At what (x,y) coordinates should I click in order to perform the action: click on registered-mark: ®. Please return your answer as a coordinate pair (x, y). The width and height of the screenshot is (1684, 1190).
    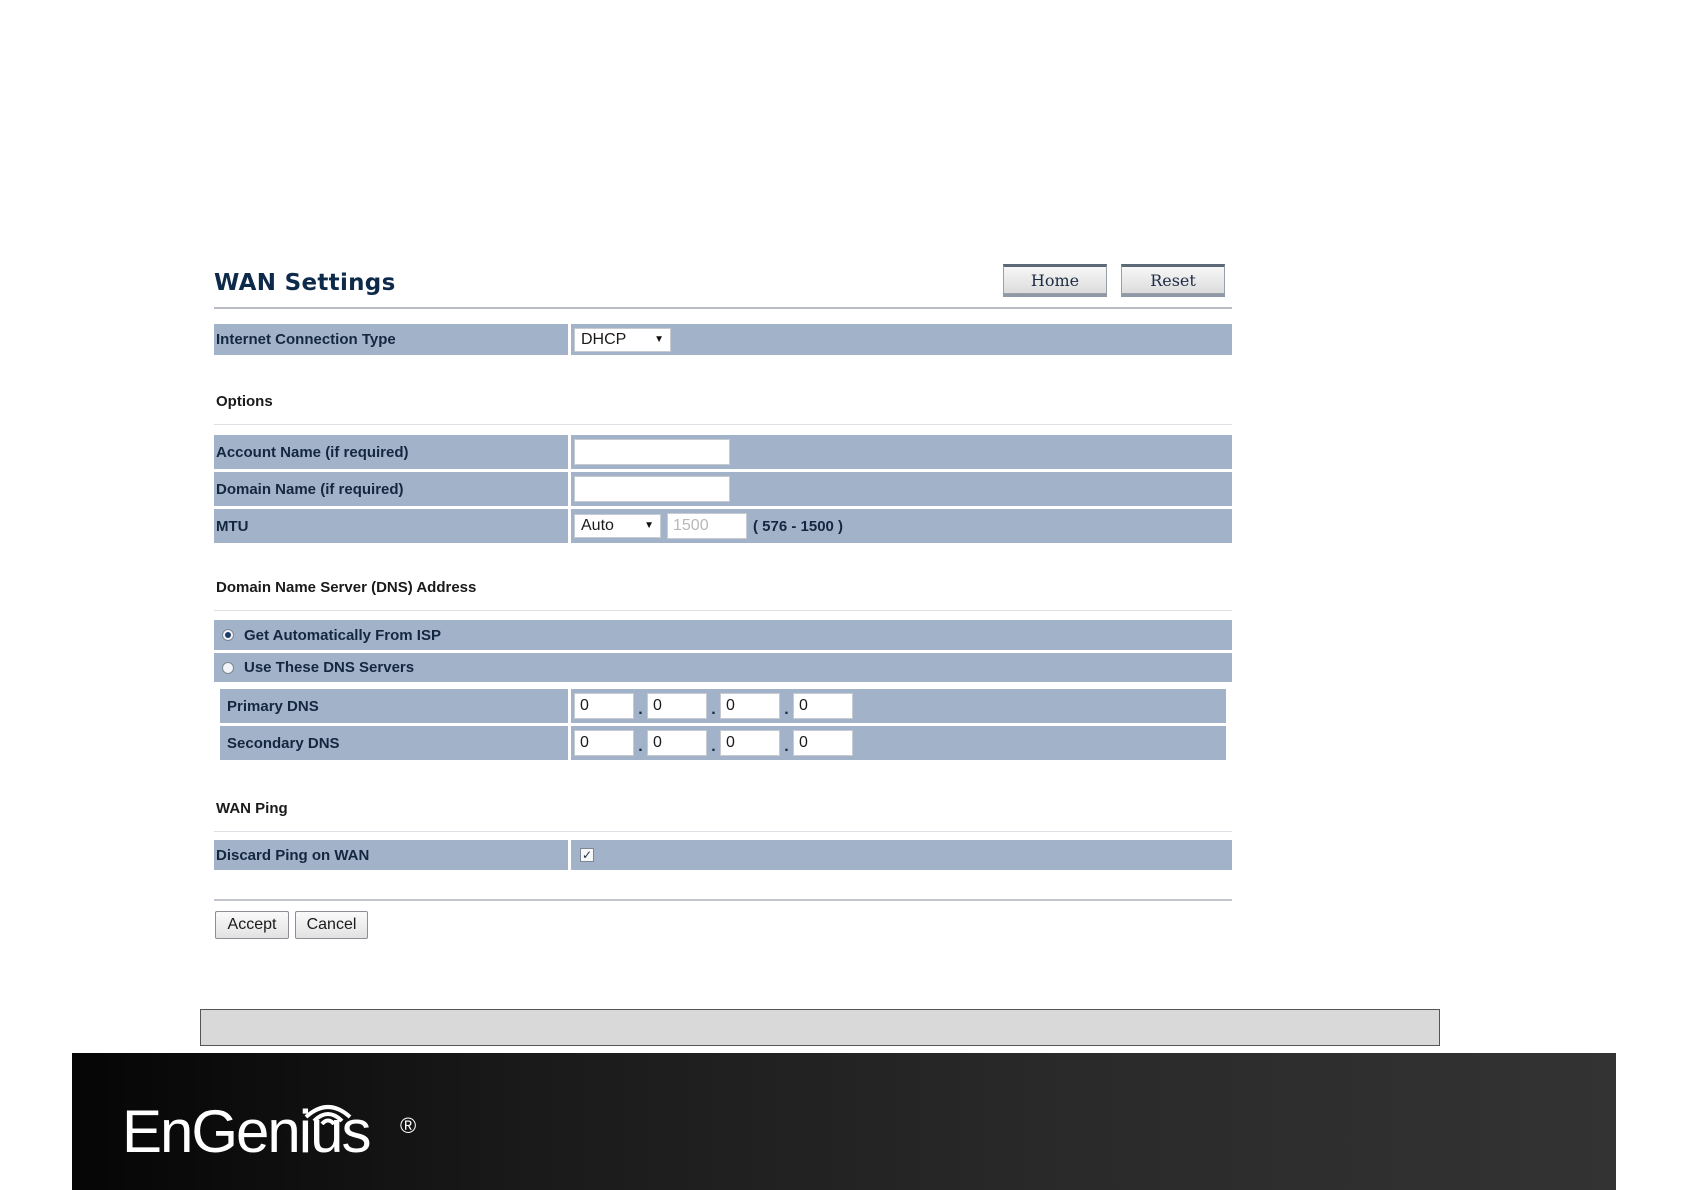
    Looking at the image, I should click on (408, 1125).